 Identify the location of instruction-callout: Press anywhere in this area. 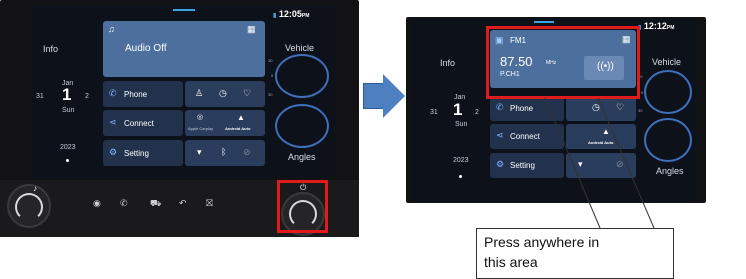
(575, 253).